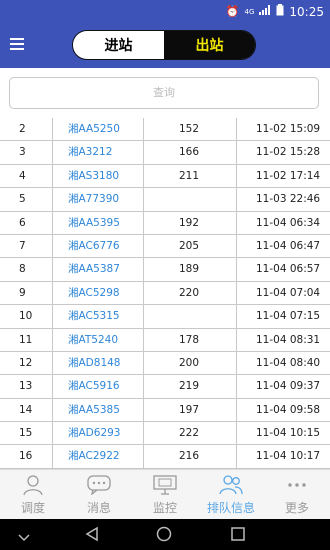 The width and height of the screenshot is (330, 550). What do you see at coordinates (288, 152) in the screenshot?
I see `row-time: 11-02 15:28` at bounding box center [288, 152].